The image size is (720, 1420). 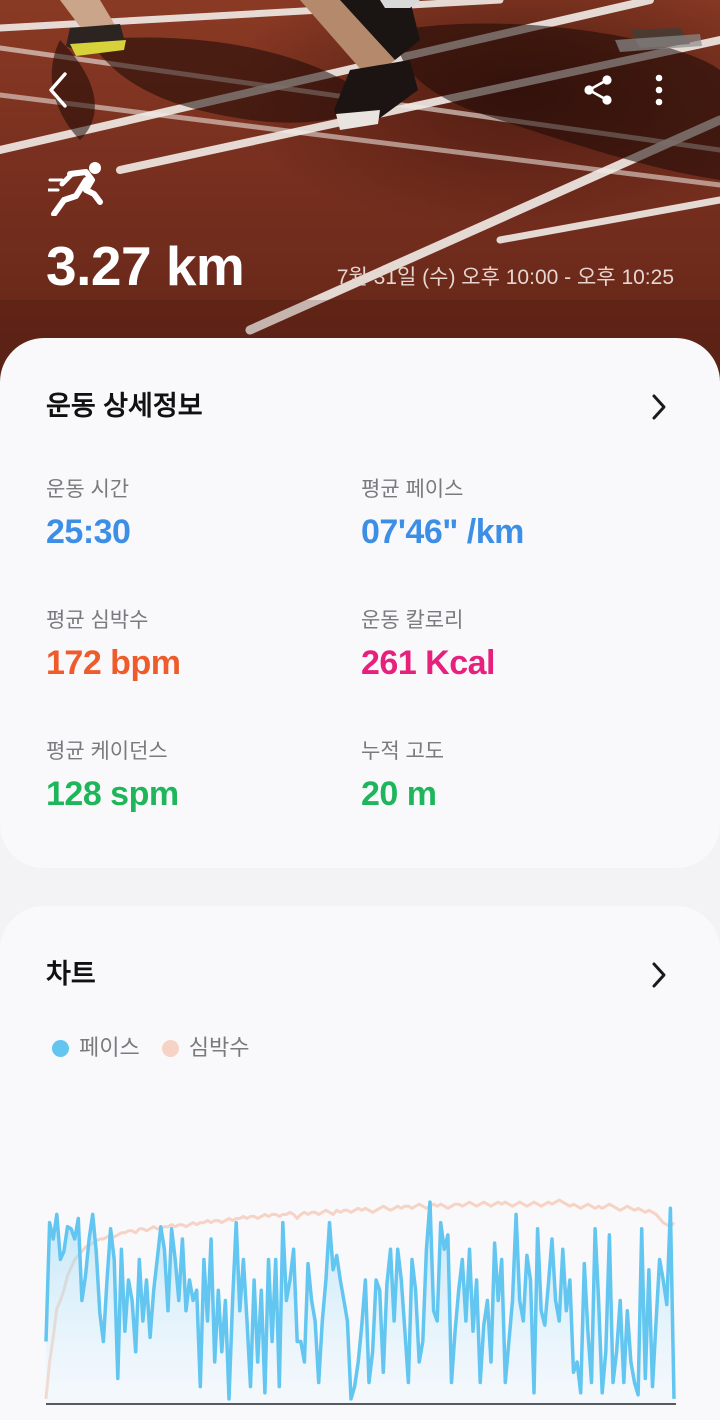 What do you see at coordinates (88, 489) in the screenshot?
I see `stat-label: 운동 시간` at bounding box center [88, 489].